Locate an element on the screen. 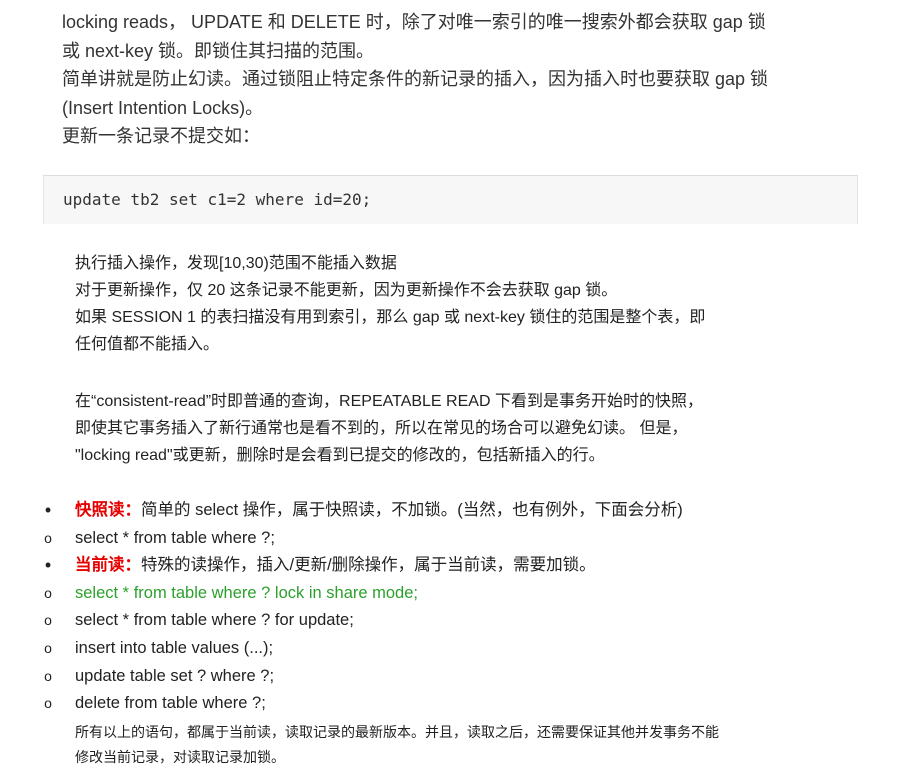  list-item-text: 特殊的读操作，插入/更新/删除操作，属于当前读，需要加锁。 is located at coordinates (368, 565).